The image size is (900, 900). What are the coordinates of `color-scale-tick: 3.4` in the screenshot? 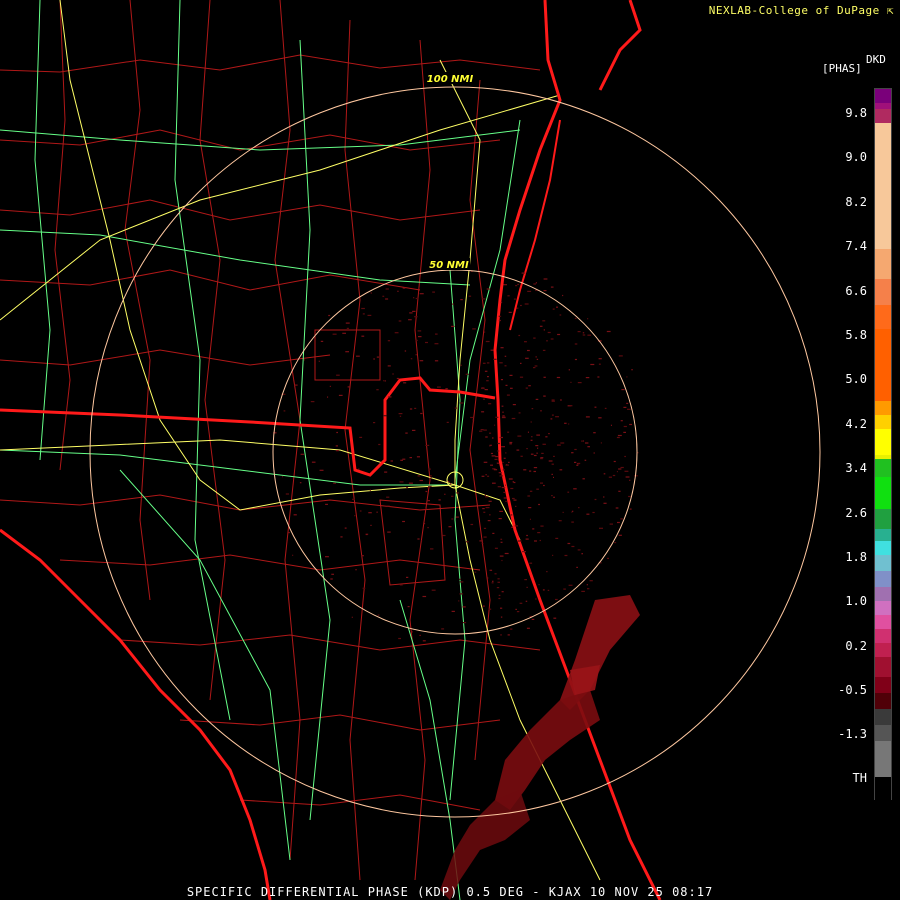 It's located at (856, 468).